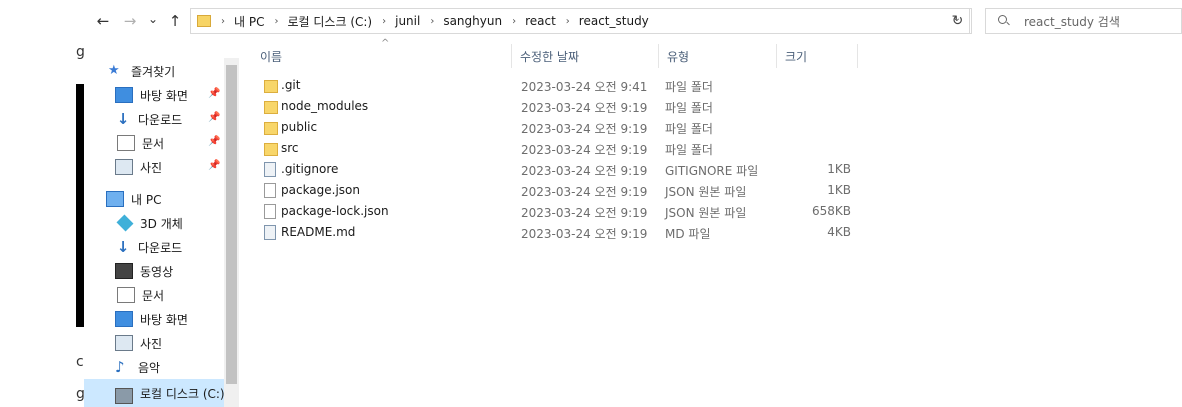  I want to click on file-name: package-lock.json, so click(335, 211).